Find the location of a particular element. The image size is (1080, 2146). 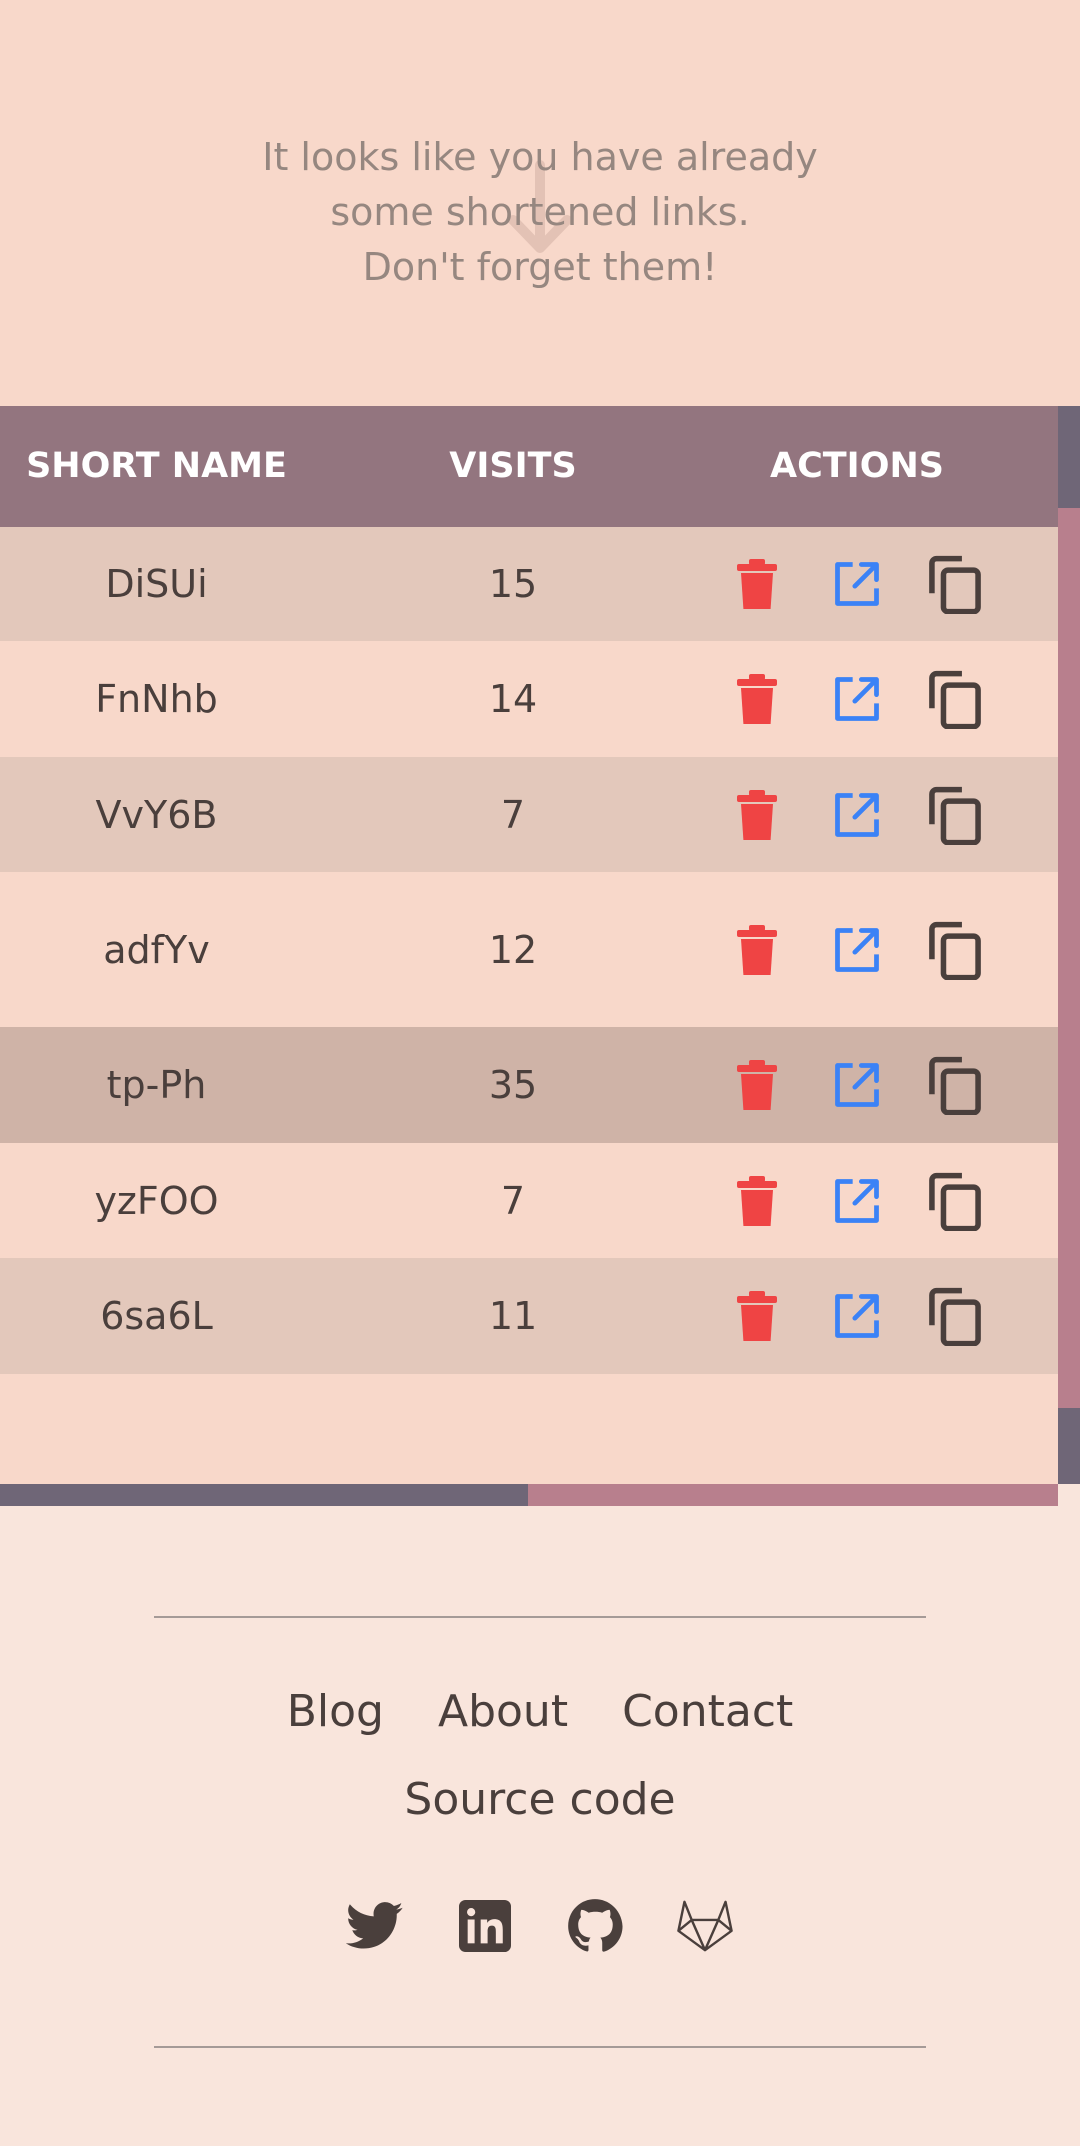

table-header: SHORT NAME VISITS ACTIONS is located at coordinates (529, 466).